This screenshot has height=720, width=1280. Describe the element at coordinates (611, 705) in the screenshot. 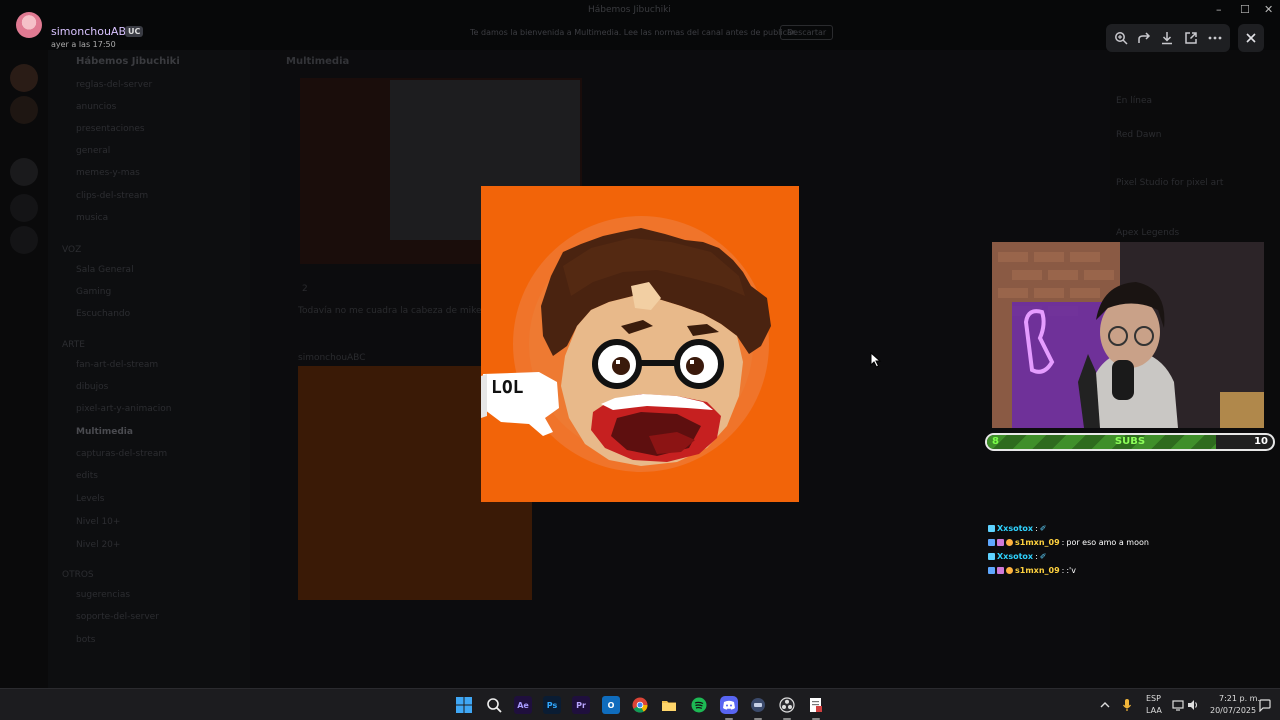

I see `outlook-icon: O` at that location.